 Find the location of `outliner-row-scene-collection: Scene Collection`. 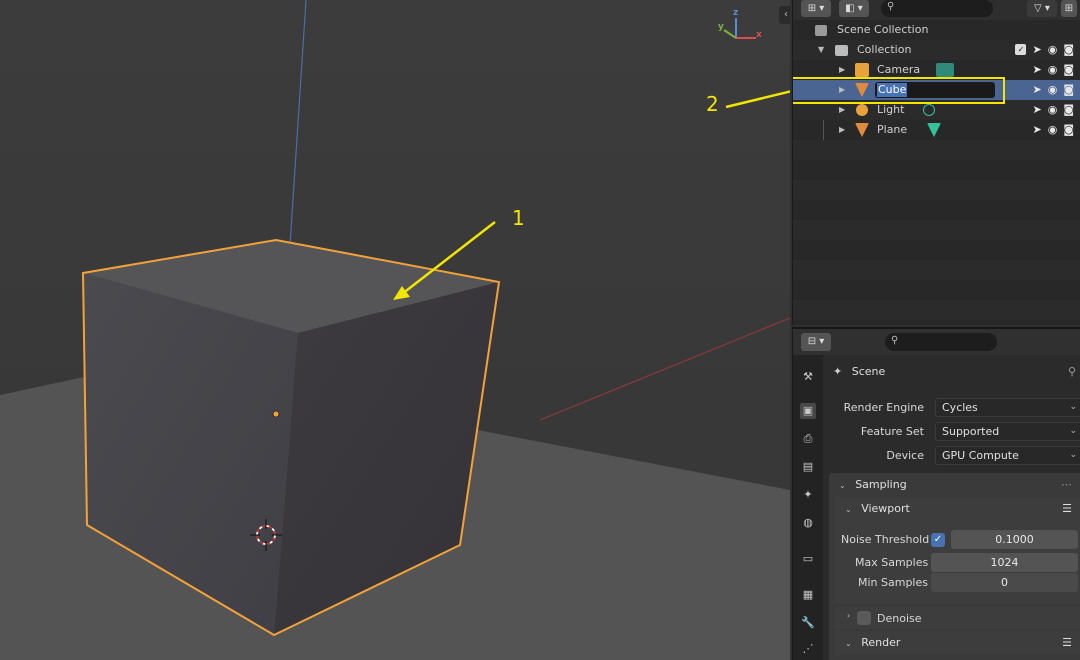

outliner-row-scene-collection: Scene Collection is located at coordinates (936, 30).